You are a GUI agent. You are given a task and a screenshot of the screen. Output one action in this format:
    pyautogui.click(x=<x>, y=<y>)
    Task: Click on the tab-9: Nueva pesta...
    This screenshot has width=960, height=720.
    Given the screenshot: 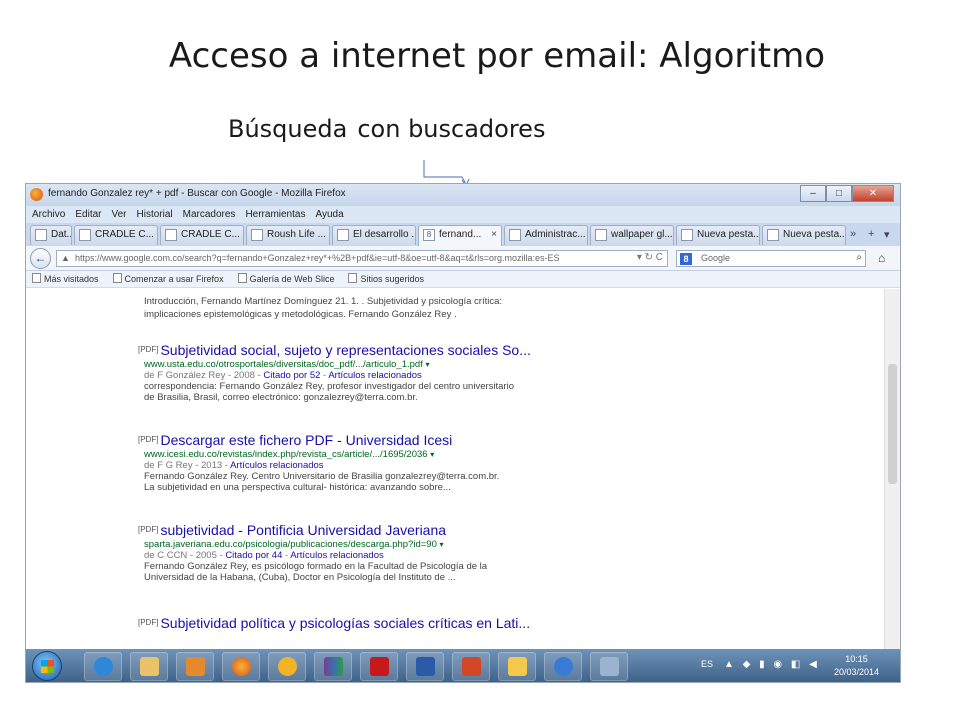 What is the action you would take?
    pyautogui.click(x=718, y=235)
    